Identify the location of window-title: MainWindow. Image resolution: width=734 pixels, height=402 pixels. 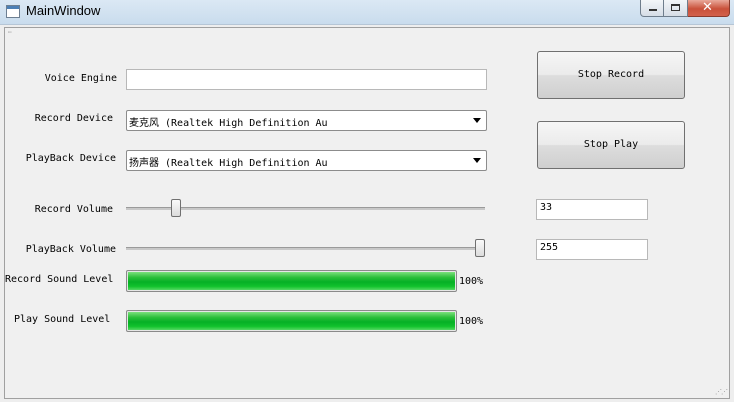
(63, 10).